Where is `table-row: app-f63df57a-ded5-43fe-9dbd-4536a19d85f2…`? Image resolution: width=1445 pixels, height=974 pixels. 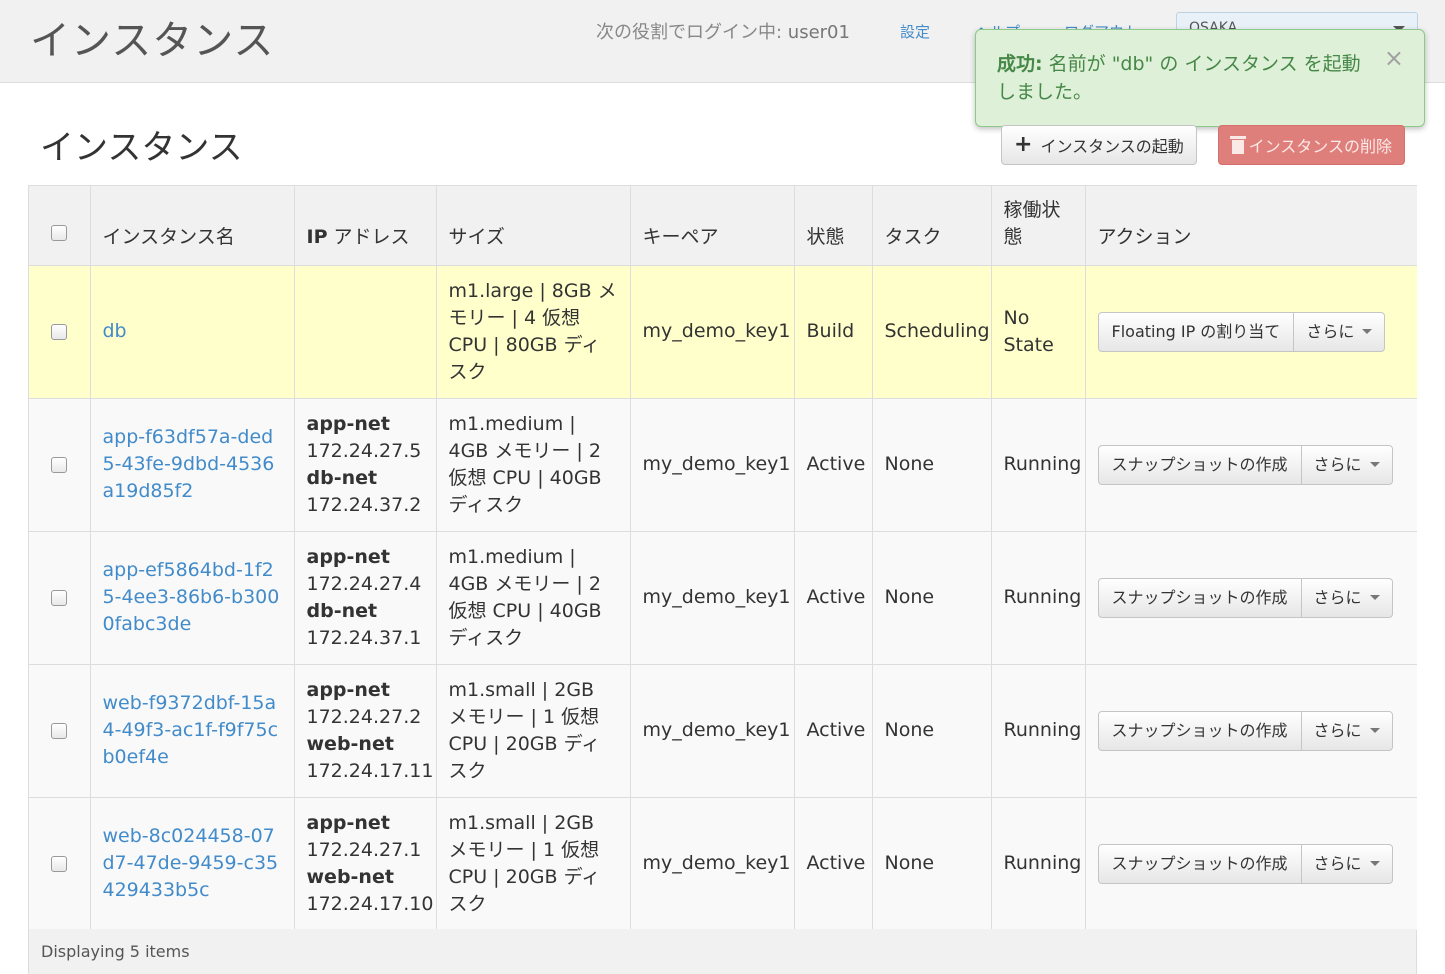 table-row: app-f63df57a-ded5-43fe-9dbd-4536a19d85f2… is located at coordinates (723, 465).